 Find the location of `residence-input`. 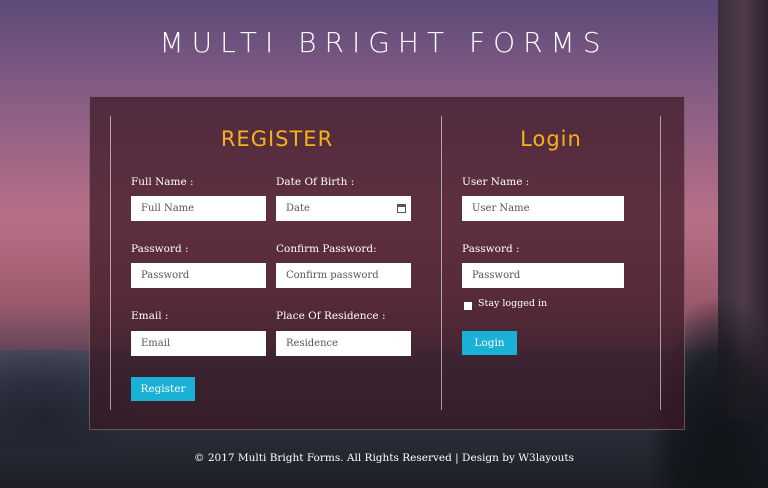

residence-input is located at coordinates (343, 343).